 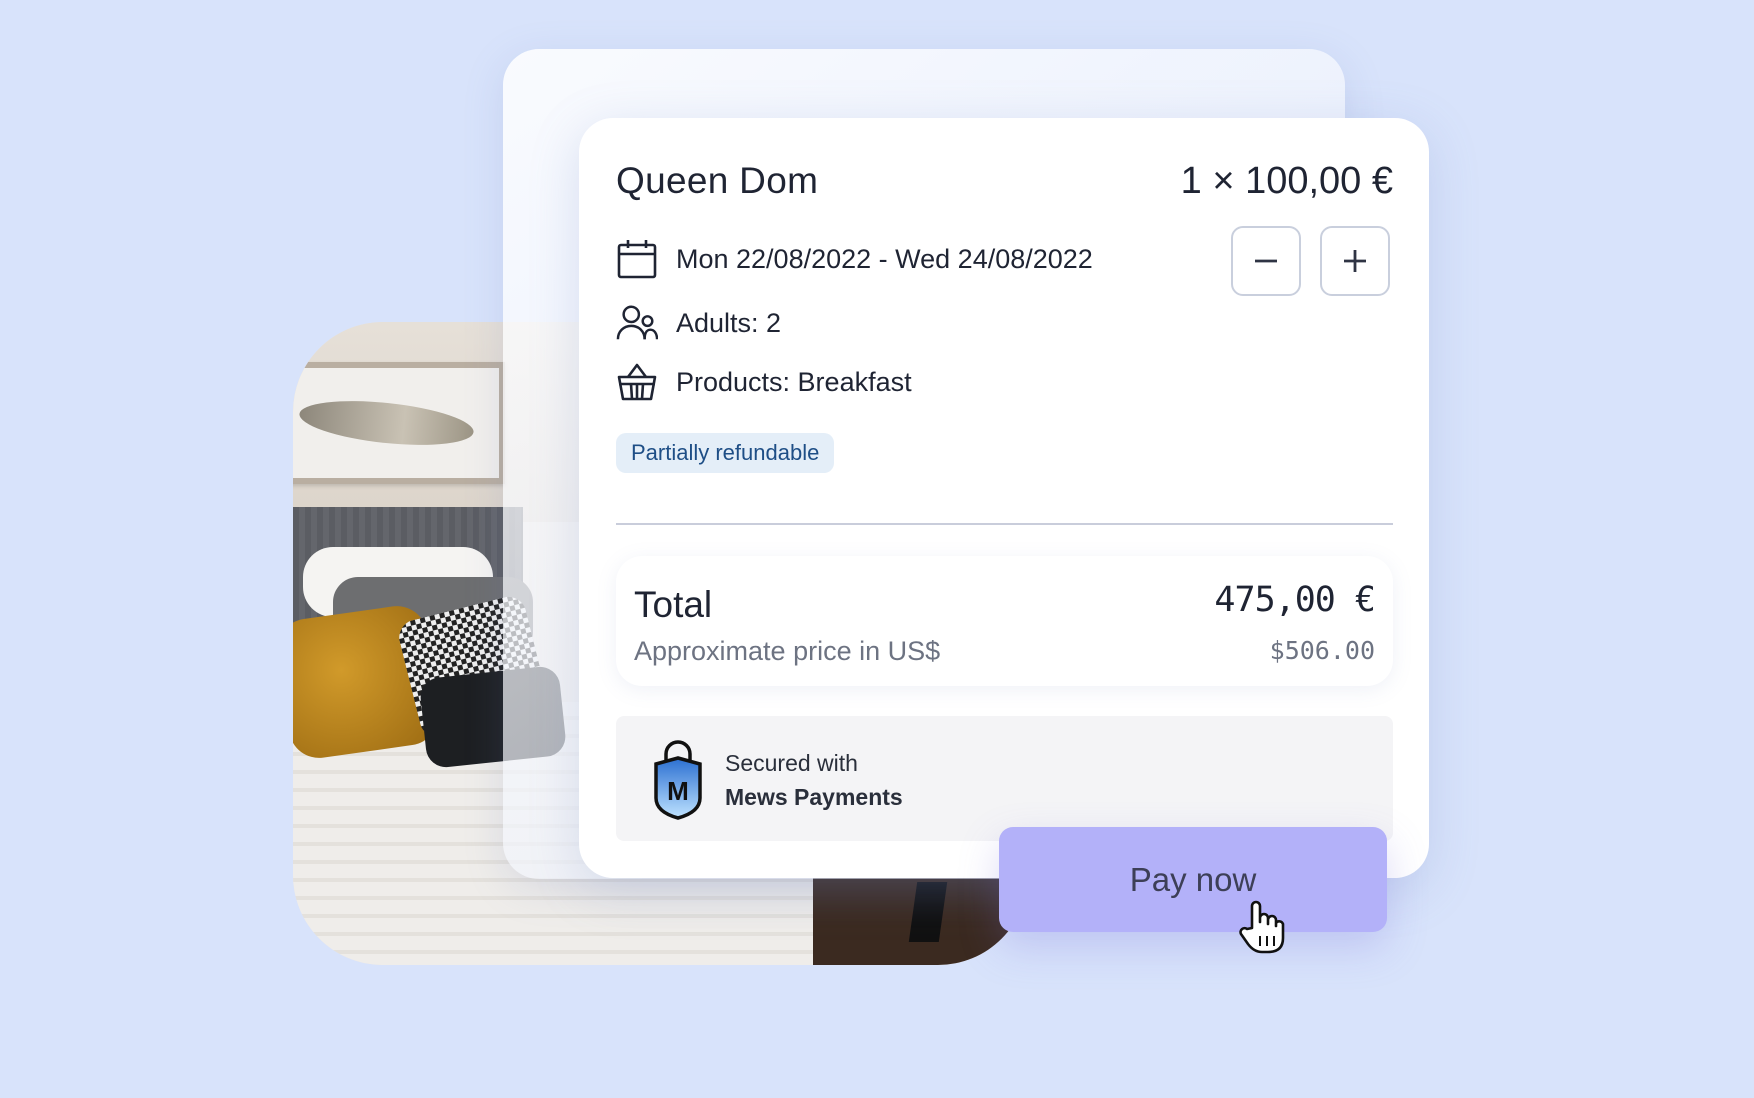 I want to click on shield-lock-icon: M, so click(x=678, y=780).